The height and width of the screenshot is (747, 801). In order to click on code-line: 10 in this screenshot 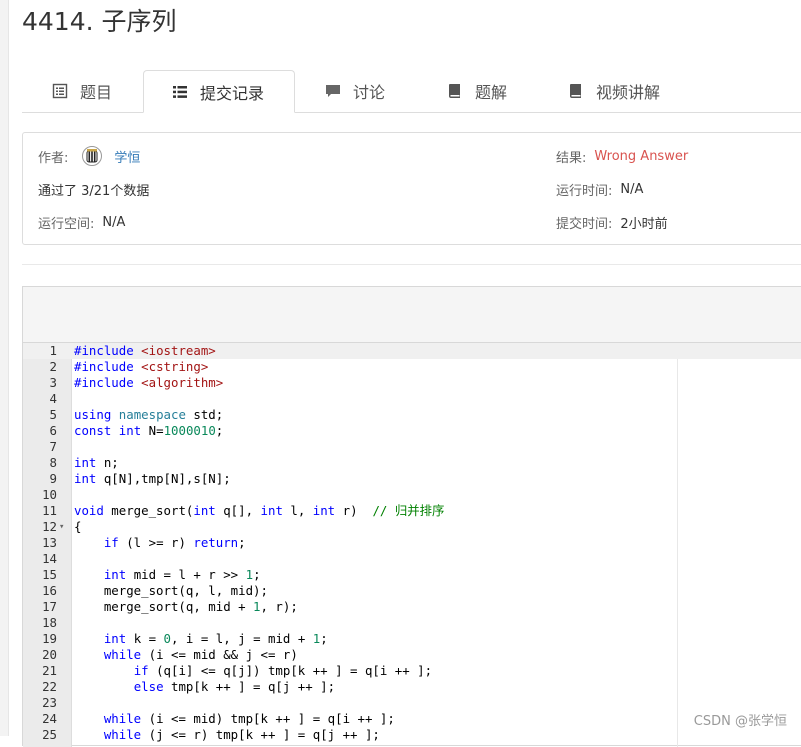, I will do `click(412, 495)`.